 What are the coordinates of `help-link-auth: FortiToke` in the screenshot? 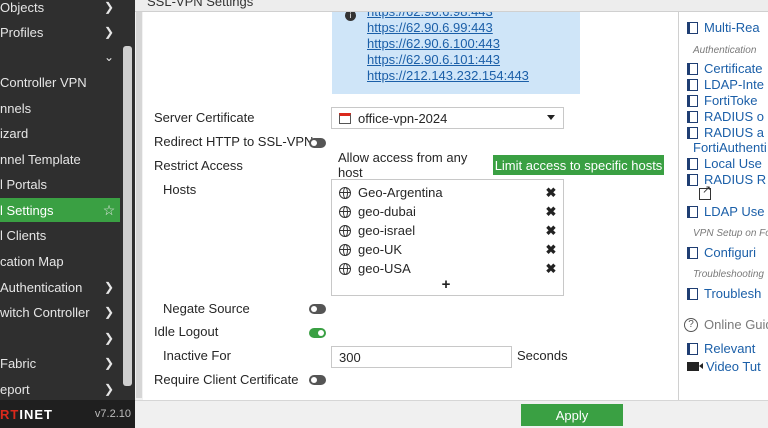 It's located at (722, 100).